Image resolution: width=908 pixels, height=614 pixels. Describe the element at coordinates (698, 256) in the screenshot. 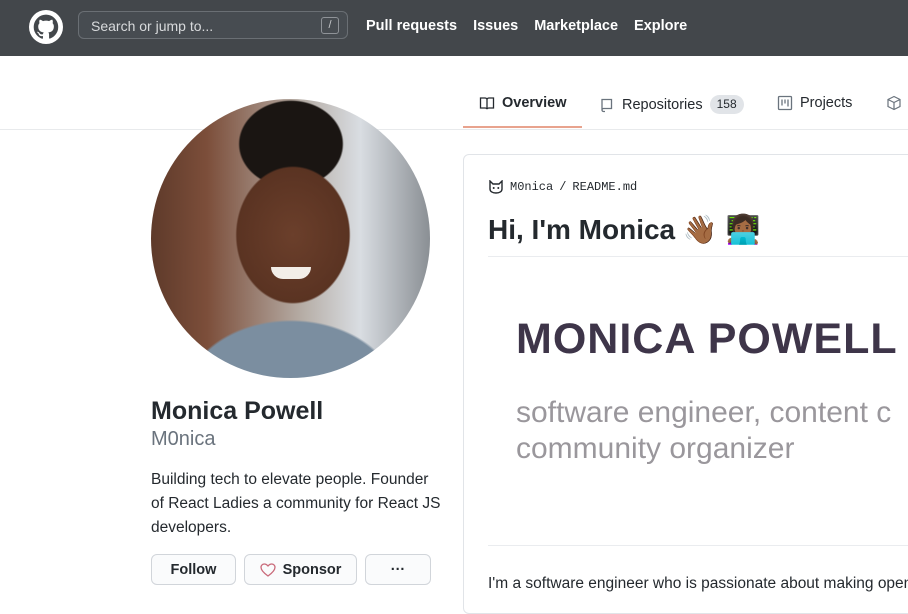

I see `heading-divider` at that location.